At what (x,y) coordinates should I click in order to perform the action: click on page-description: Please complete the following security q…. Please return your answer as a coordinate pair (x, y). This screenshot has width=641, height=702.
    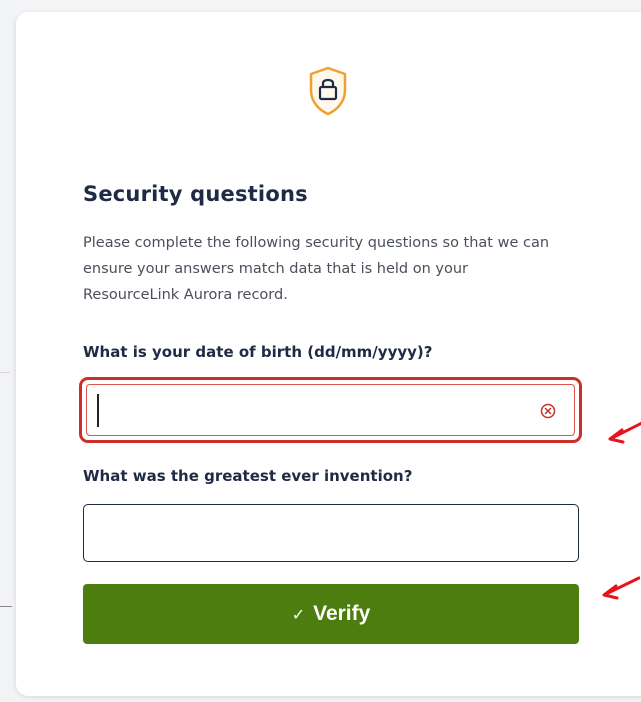
    Looking at the image, I should click on (316, 269).